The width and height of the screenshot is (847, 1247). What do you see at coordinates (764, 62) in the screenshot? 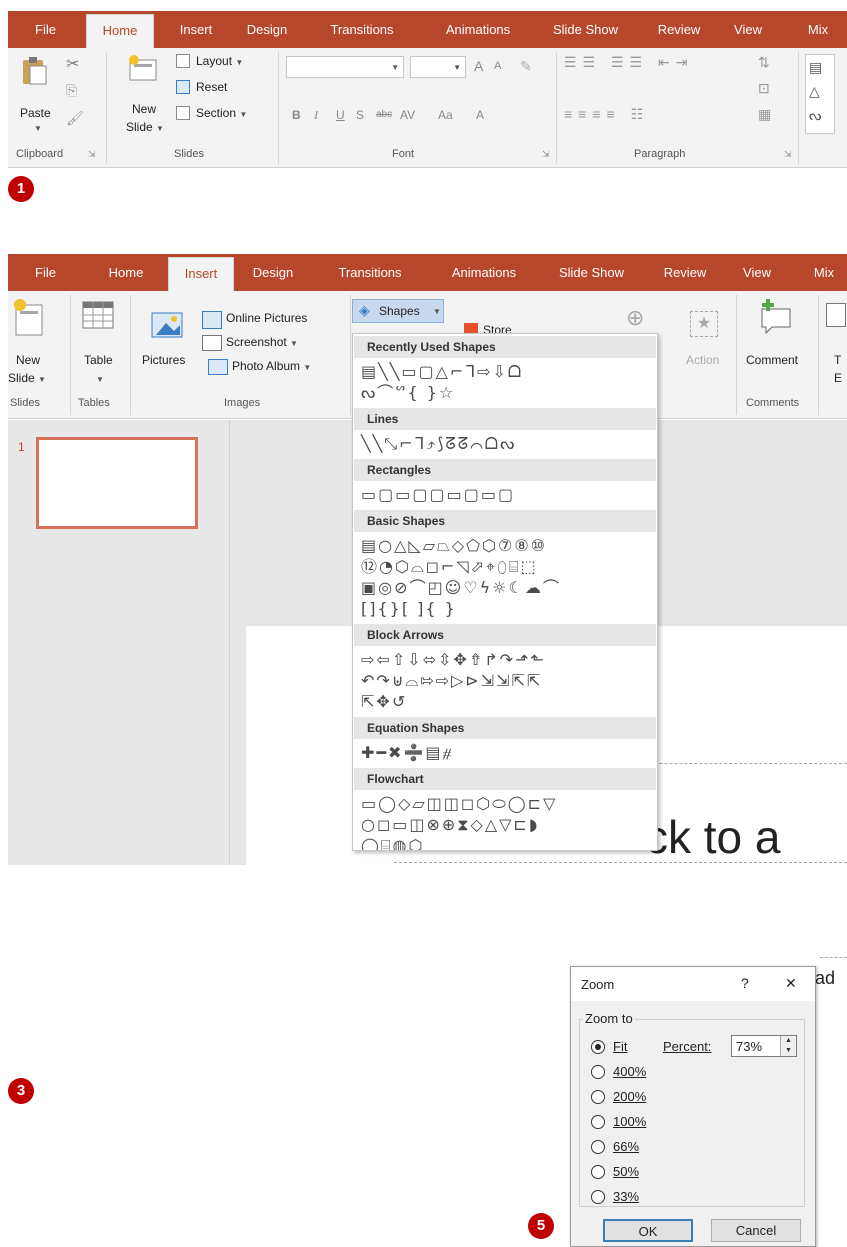
I see `text-direction-icon: ⇅` at bounding box center [764, 62].